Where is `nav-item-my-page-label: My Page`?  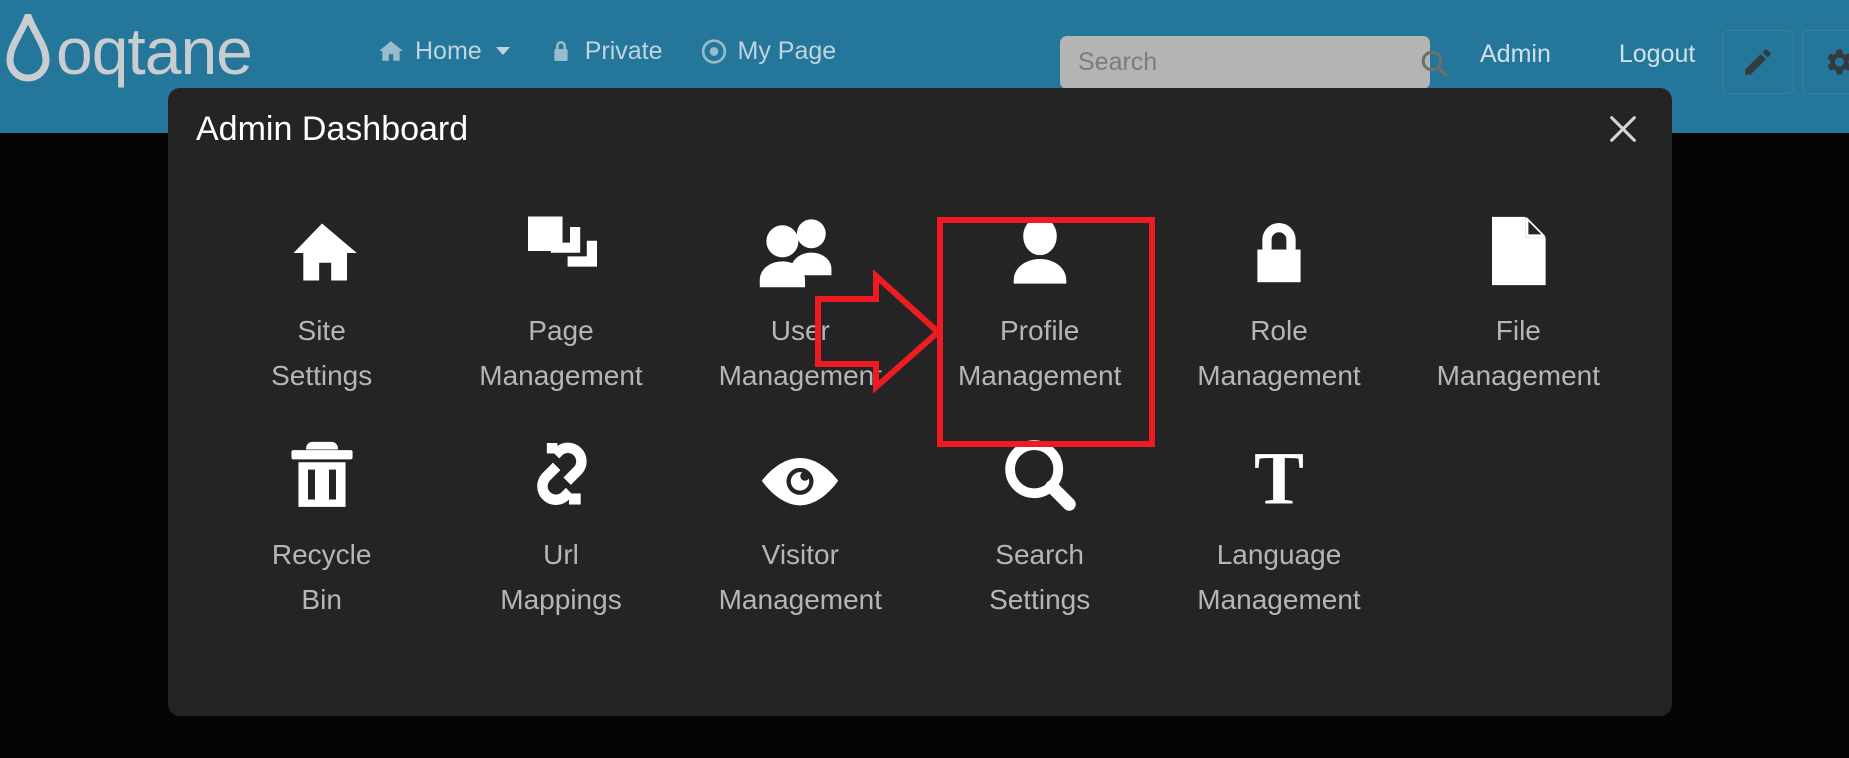
nav-item-my-page-label: My Page is located at coordinates (787, 51).